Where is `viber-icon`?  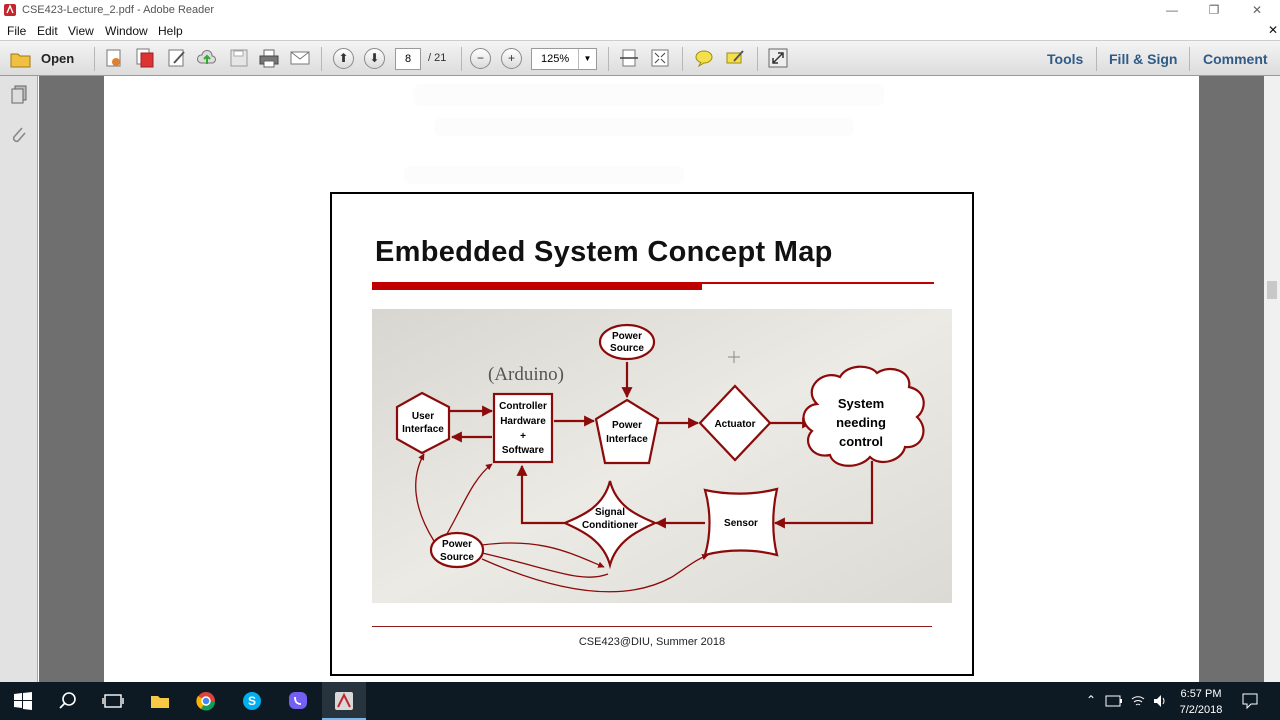
viber-icon is located at coordinates (298, 701).